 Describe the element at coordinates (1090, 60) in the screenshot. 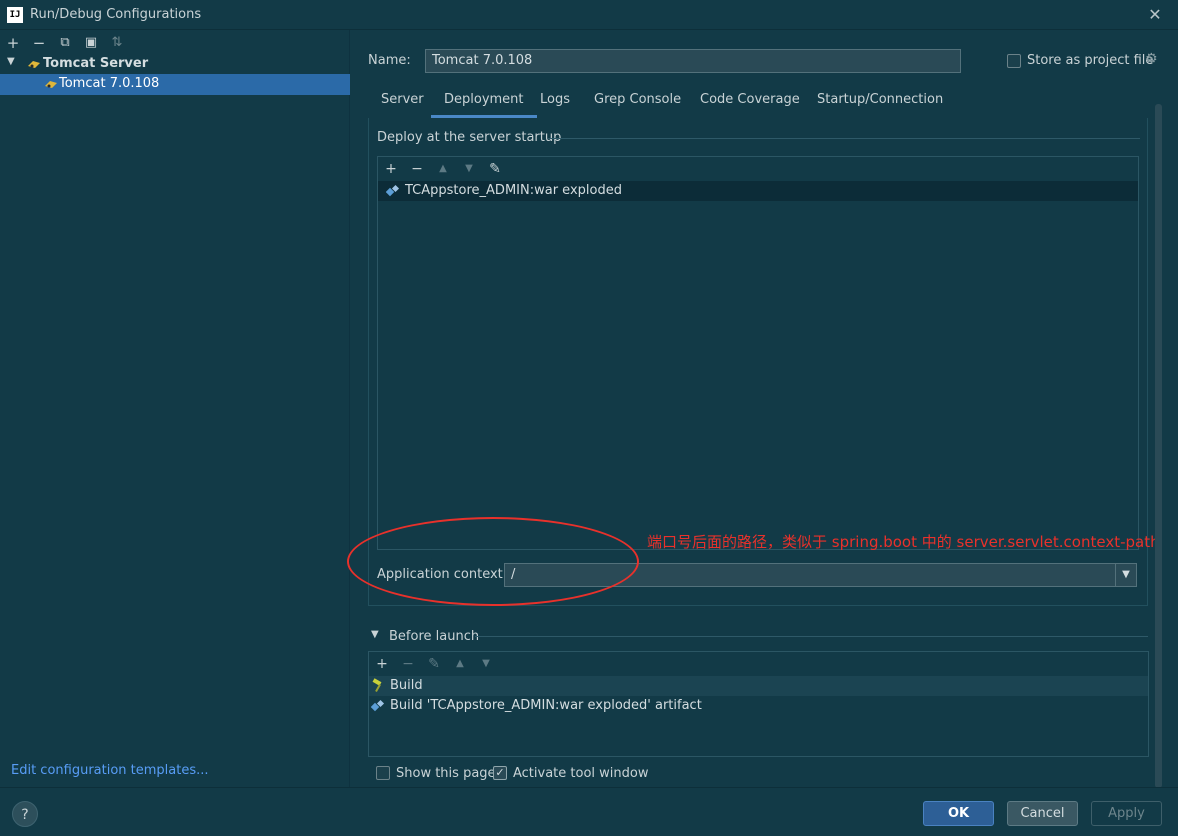

I see `store-as-project-file-label: Store as project file` at that location.